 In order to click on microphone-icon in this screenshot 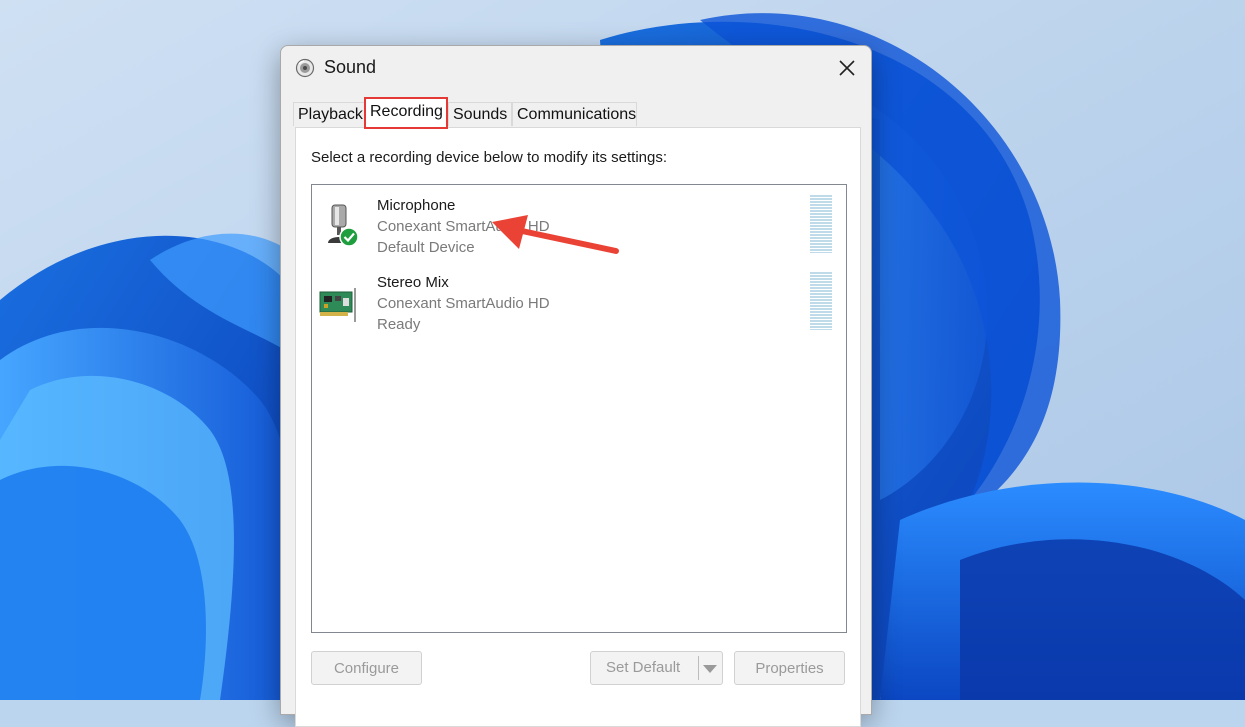, I will do `click(343, 225)`.